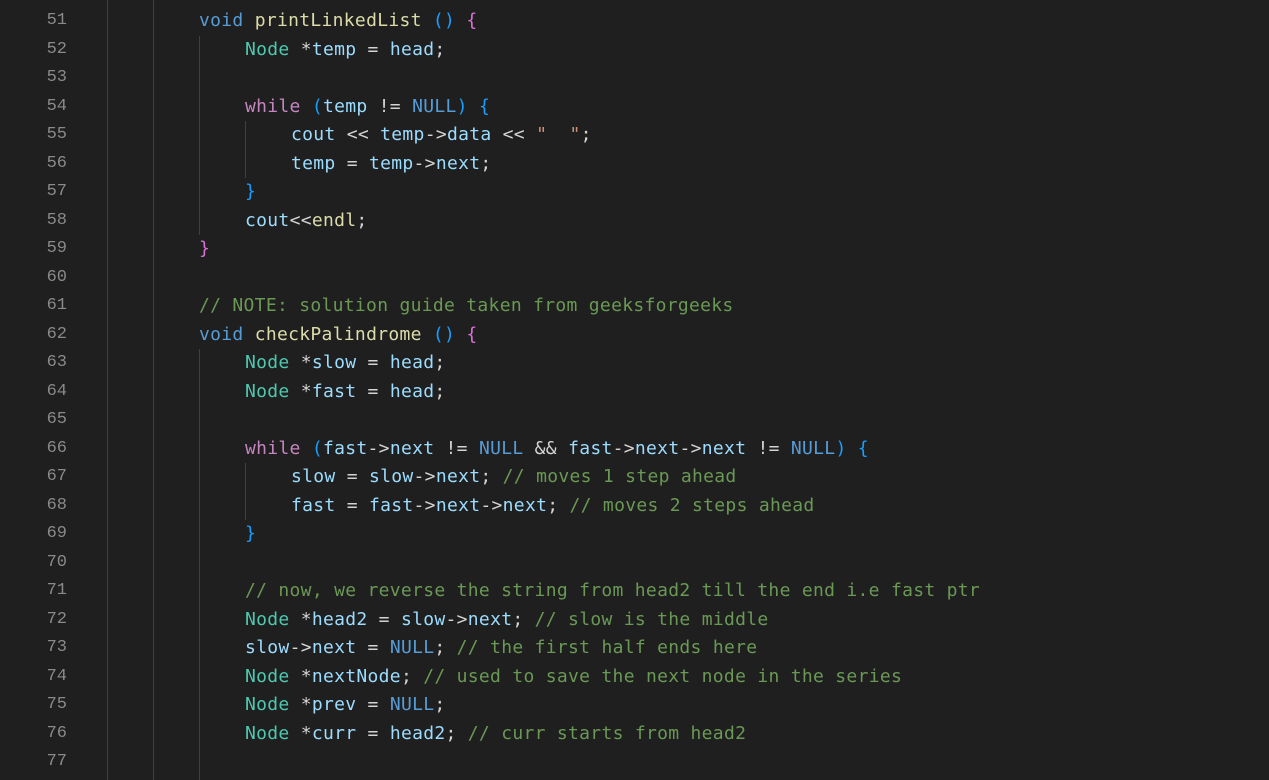 The image size is (1269, 780). Describe the element at coordinates (56, 391) in the screenshot. I see `line-number: 64` at that location.